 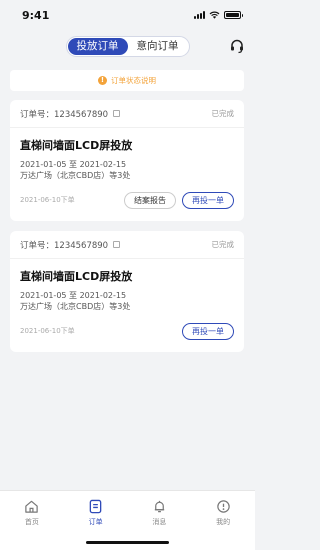 I want to click on info-icon: !, so click(x=102, y=80).